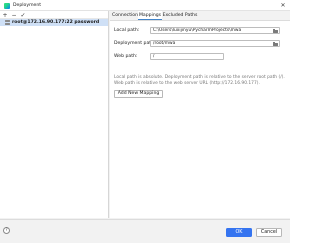 This screenshot has height=243, width=320. I want to click on pycharm-icon, so click(7, 5).